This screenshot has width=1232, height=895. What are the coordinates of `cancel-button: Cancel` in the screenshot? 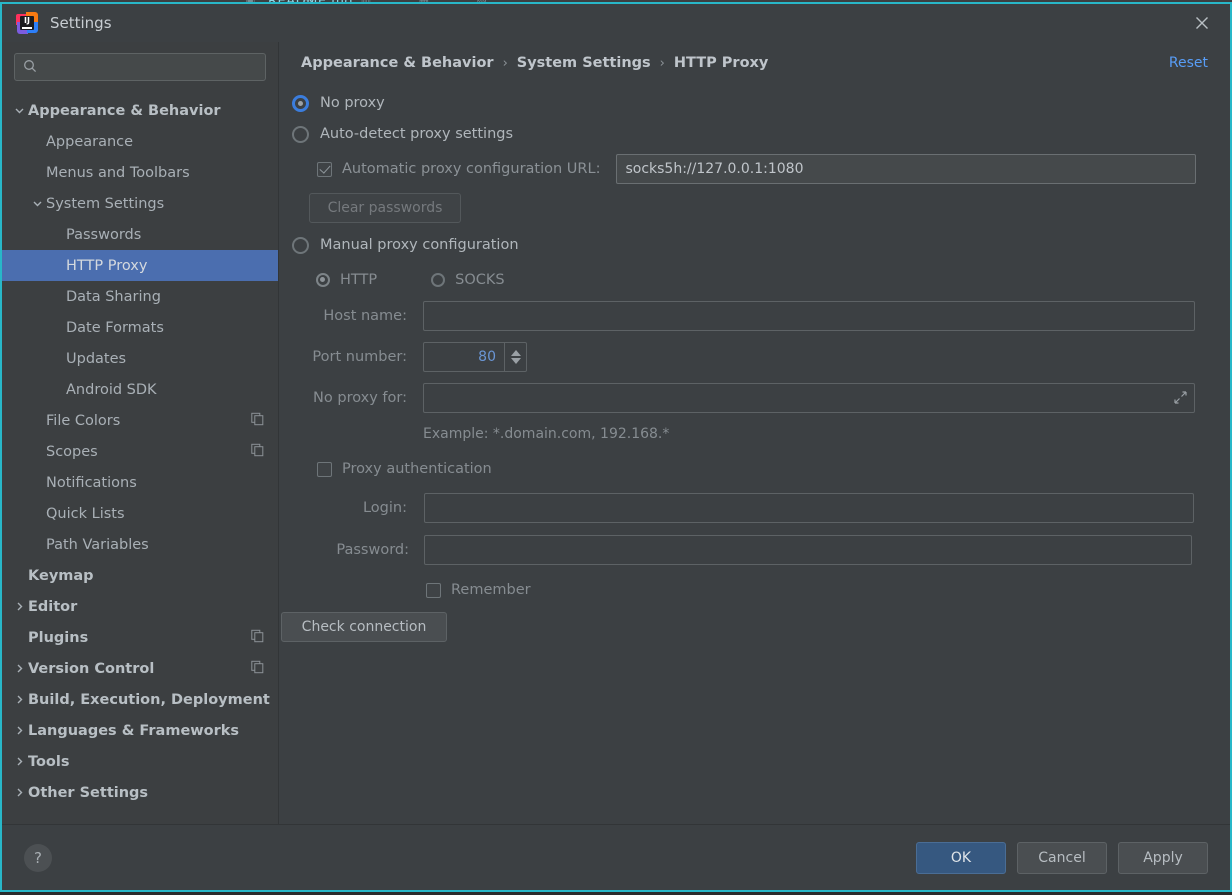 It's located at (1062, 857).